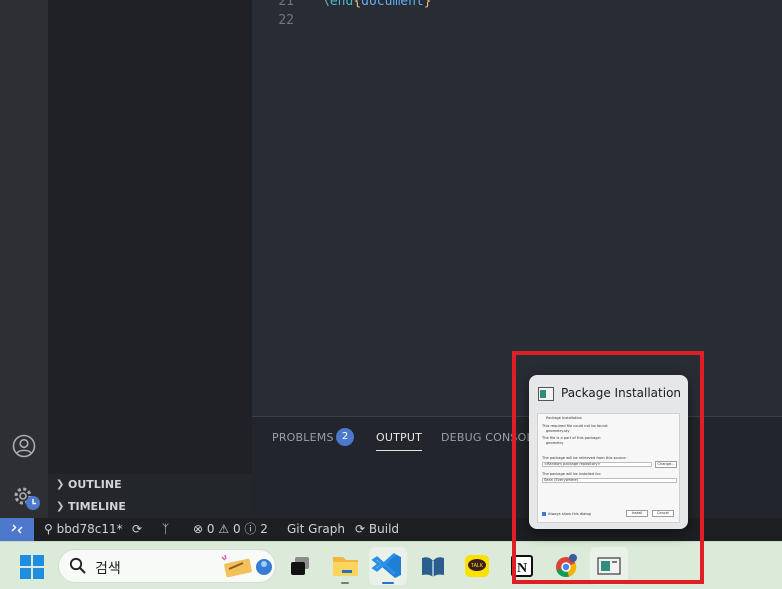 This screenshot has width=782, height=589. What do you see at coordinates (48, 529) in the screenshot?
I see `branch-icon: ⚲` at bounding box center [48, 529].